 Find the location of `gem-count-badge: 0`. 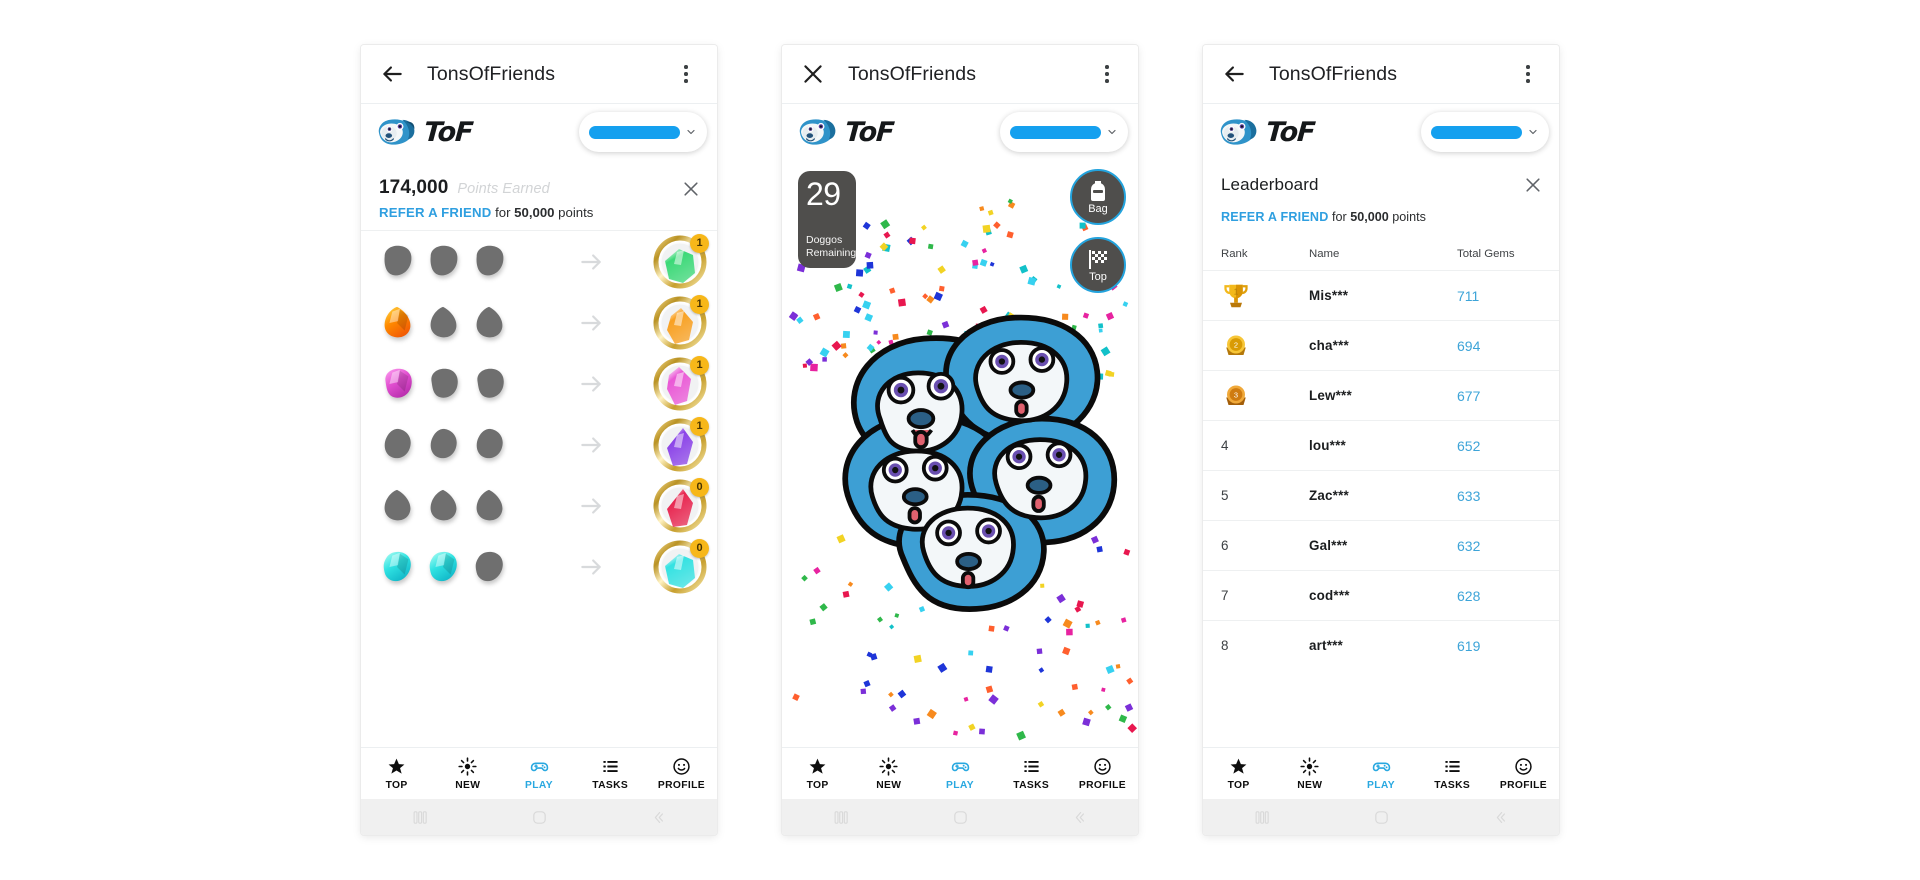

gem-count-badge: 0 is located at coordinates (699, 548).